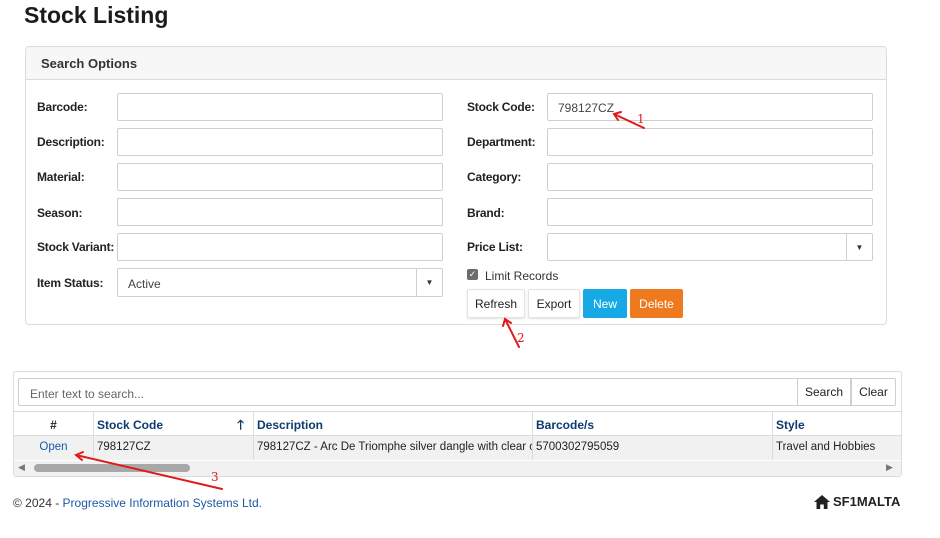 This screenshot has height=538, width=940. Describe the element at coordinates (496, 303) in the screenshot. I see `refresh-button: Refresh` at that location.